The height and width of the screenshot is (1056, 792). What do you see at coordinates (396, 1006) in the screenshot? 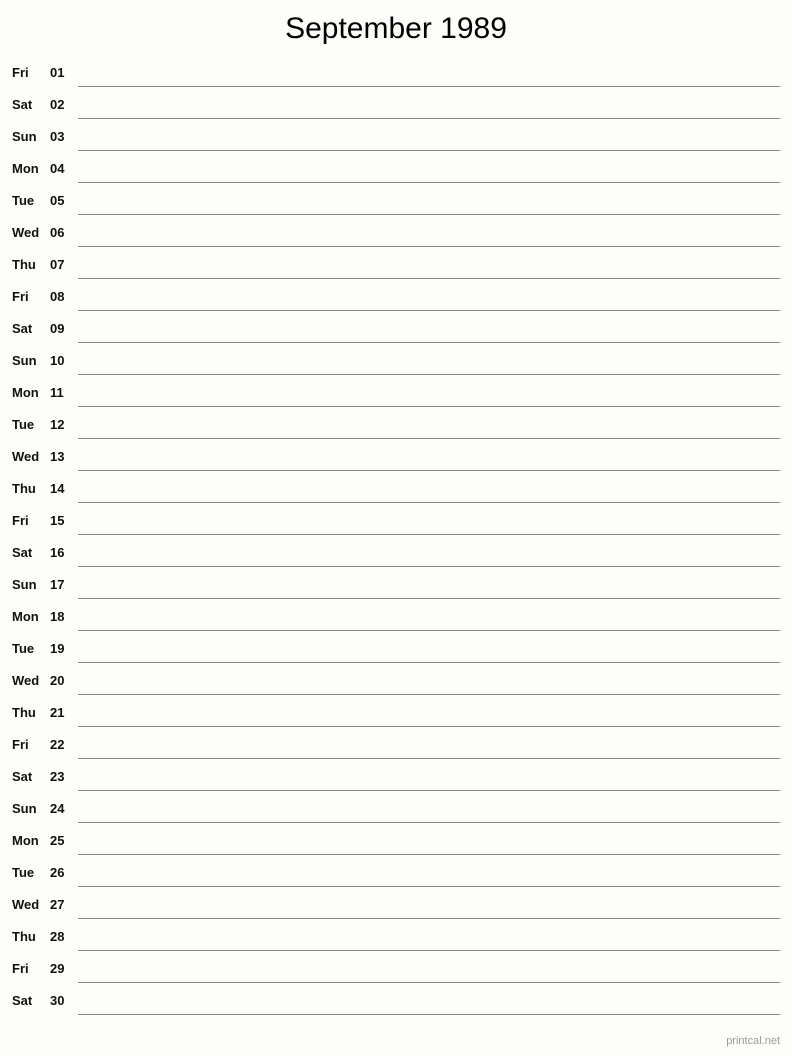
I see `day-row: Sat 30` at bounding box center [396, 1006].